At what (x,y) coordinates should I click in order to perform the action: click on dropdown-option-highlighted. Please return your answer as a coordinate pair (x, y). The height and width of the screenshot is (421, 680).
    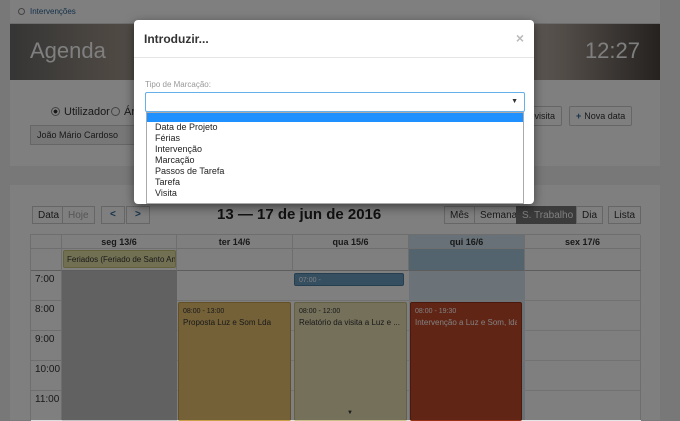
    Looking at the image, I should click on (335, 117).